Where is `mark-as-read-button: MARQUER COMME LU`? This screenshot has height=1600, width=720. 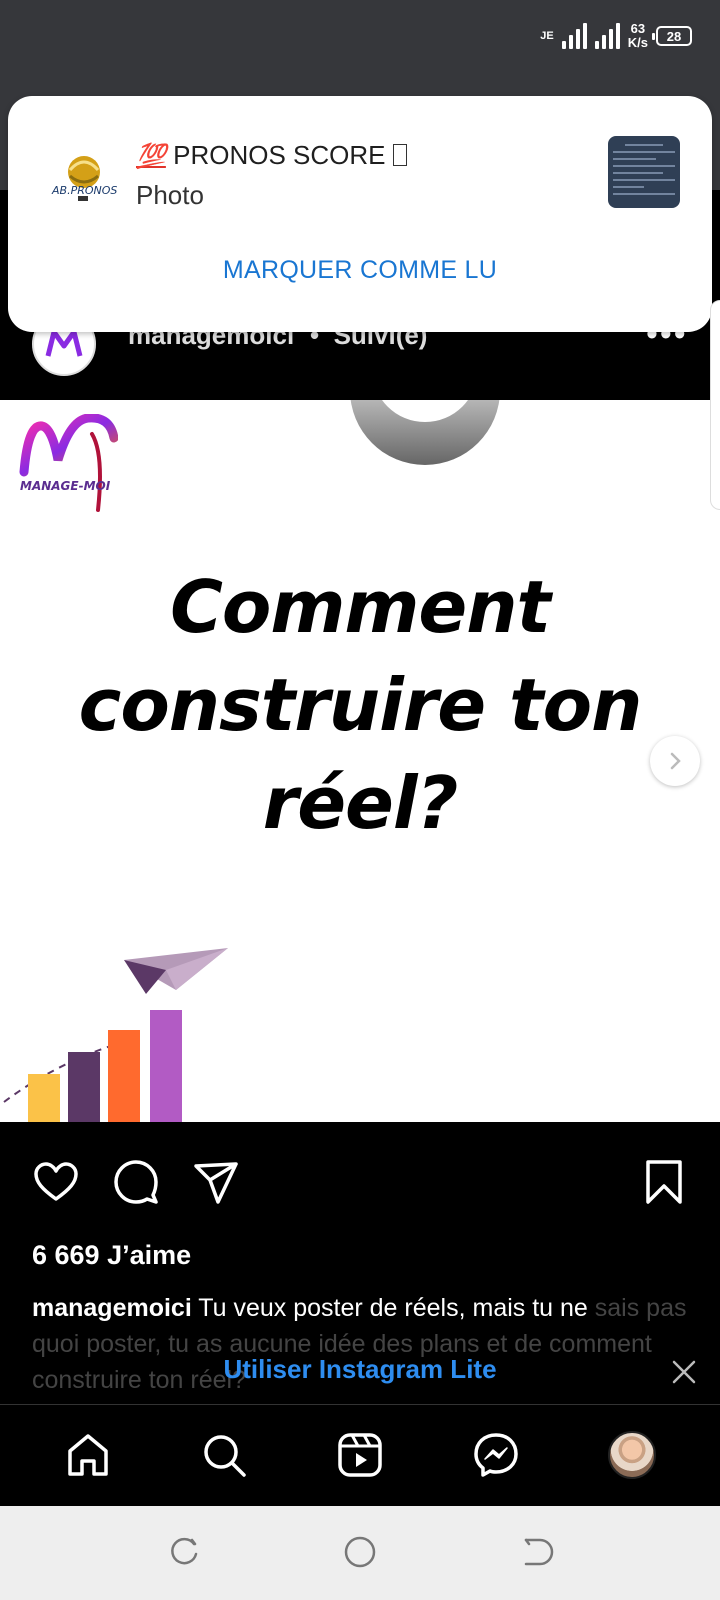 mark-as-read-button: MARQUER COMME LU is located at coordinates (360, 270).